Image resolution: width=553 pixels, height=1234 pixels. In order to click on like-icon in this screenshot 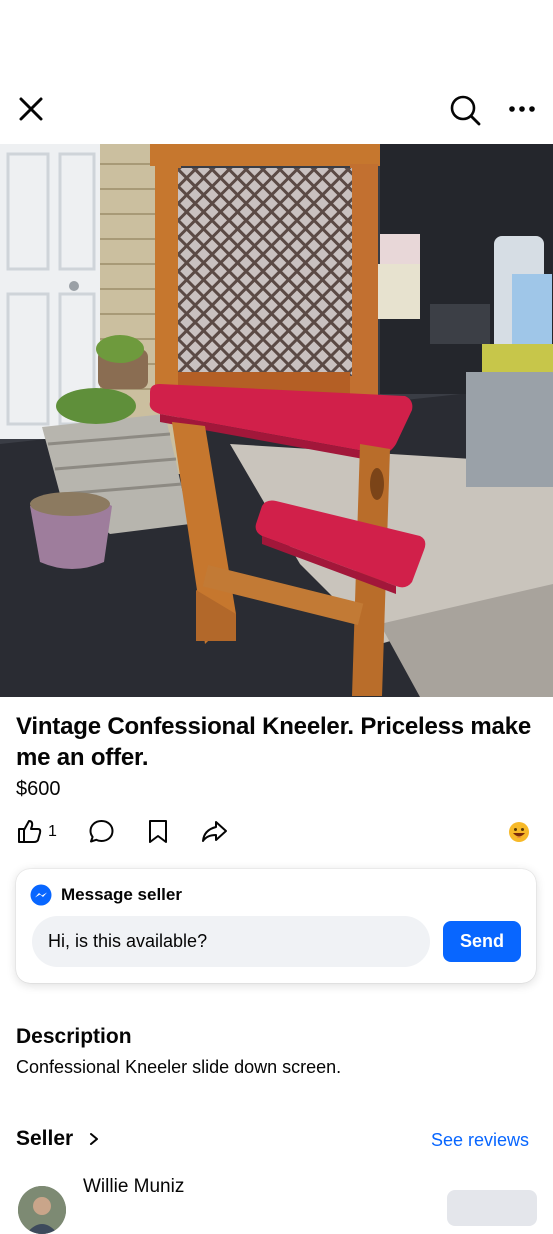, I will do `click(30, 831)`.